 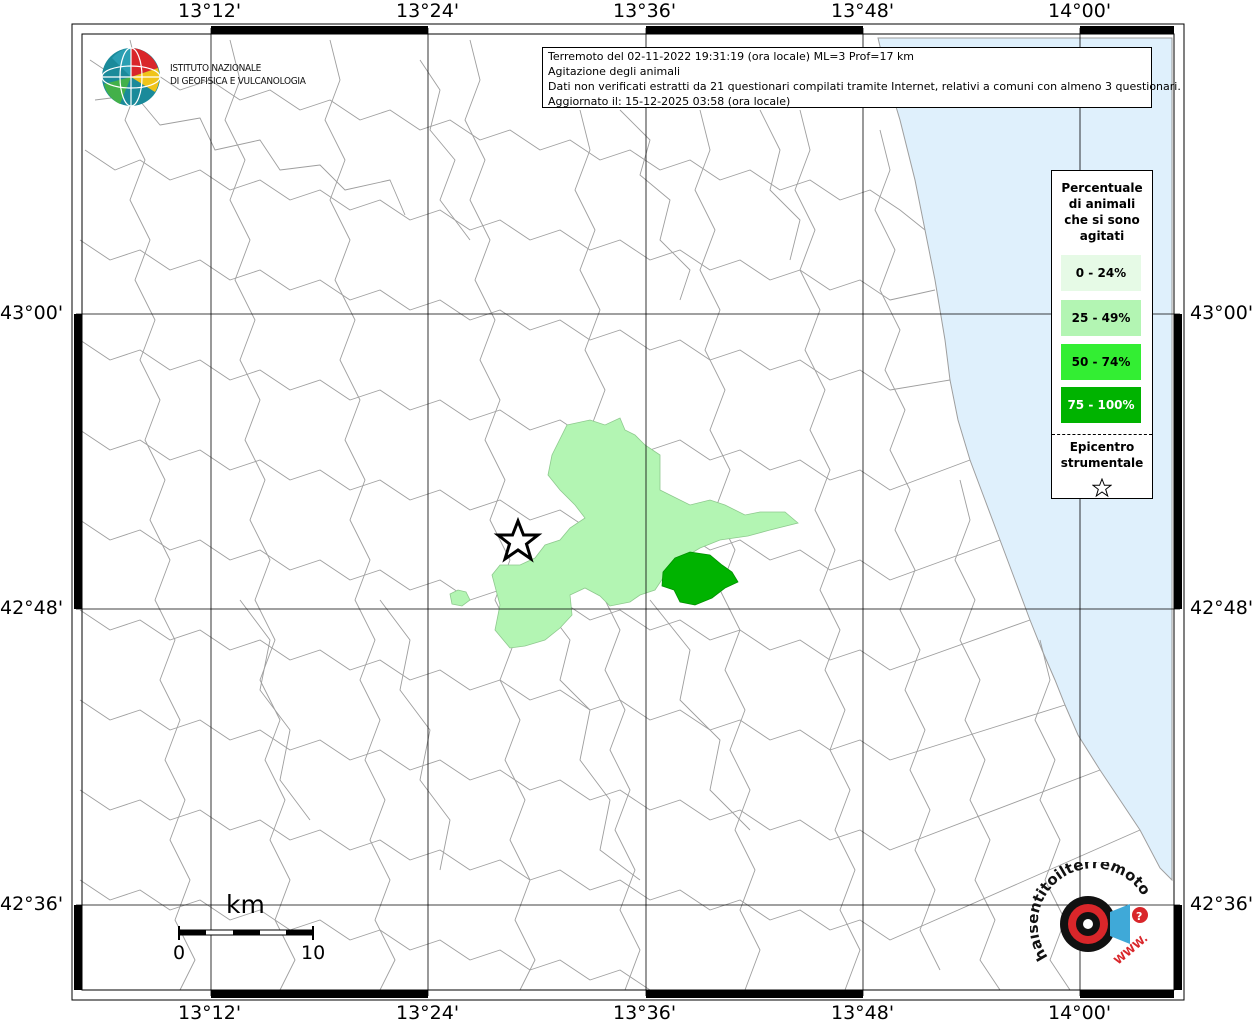 I want to click on top-lon-label-4: 13°48', so click(x=863, y=11).